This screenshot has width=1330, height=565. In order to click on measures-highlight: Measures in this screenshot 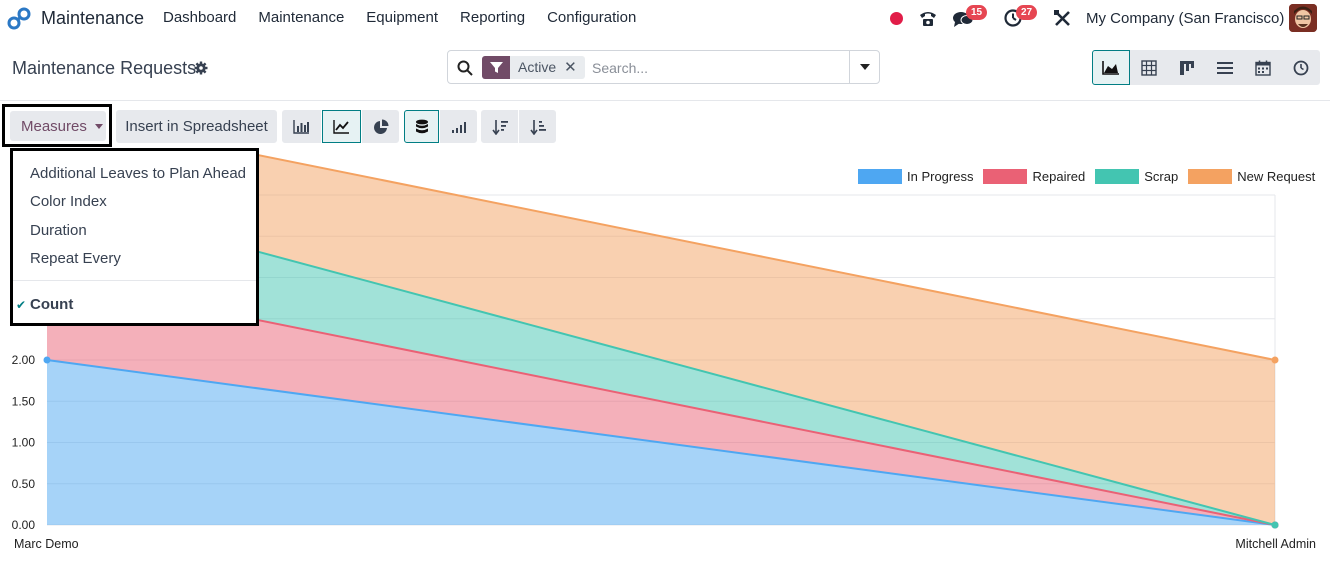, I will do `click(57, 125)`.